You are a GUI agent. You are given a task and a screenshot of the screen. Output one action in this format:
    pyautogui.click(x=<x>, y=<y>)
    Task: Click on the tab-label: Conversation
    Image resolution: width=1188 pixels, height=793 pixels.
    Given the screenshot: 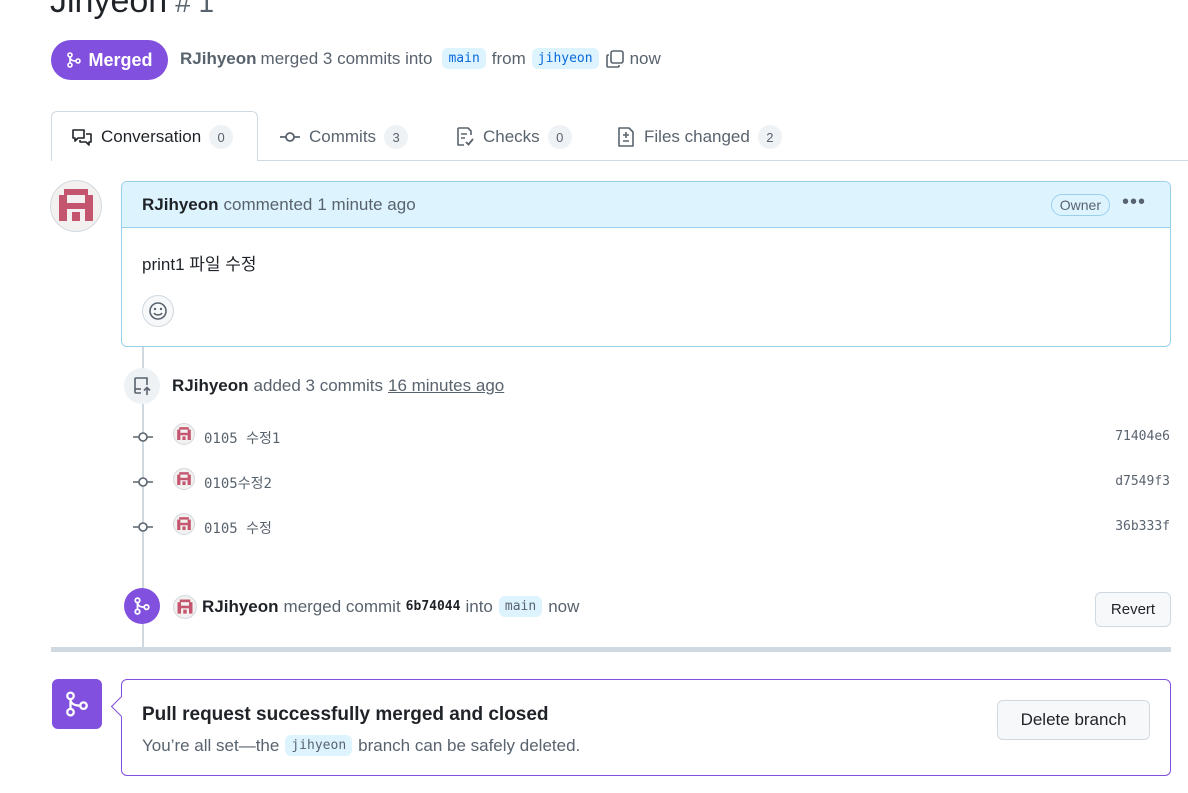 What is the action you would take?
    pyautogui.click(x=151, y=136)
    